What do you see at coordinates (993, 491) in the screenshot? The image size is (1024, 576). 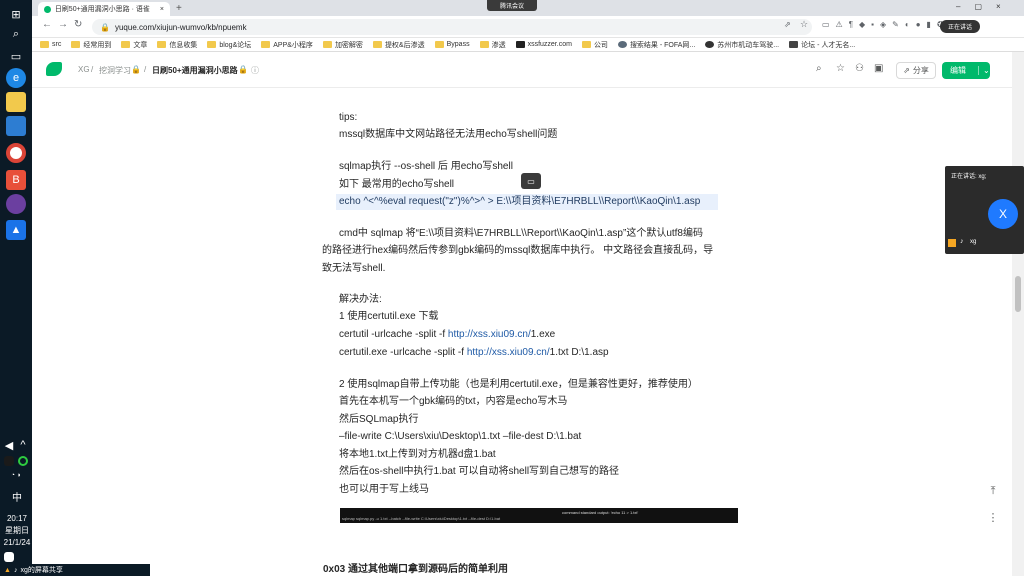 I see `back-to-top-icon: ⤒` at bounding box center [993, 491].